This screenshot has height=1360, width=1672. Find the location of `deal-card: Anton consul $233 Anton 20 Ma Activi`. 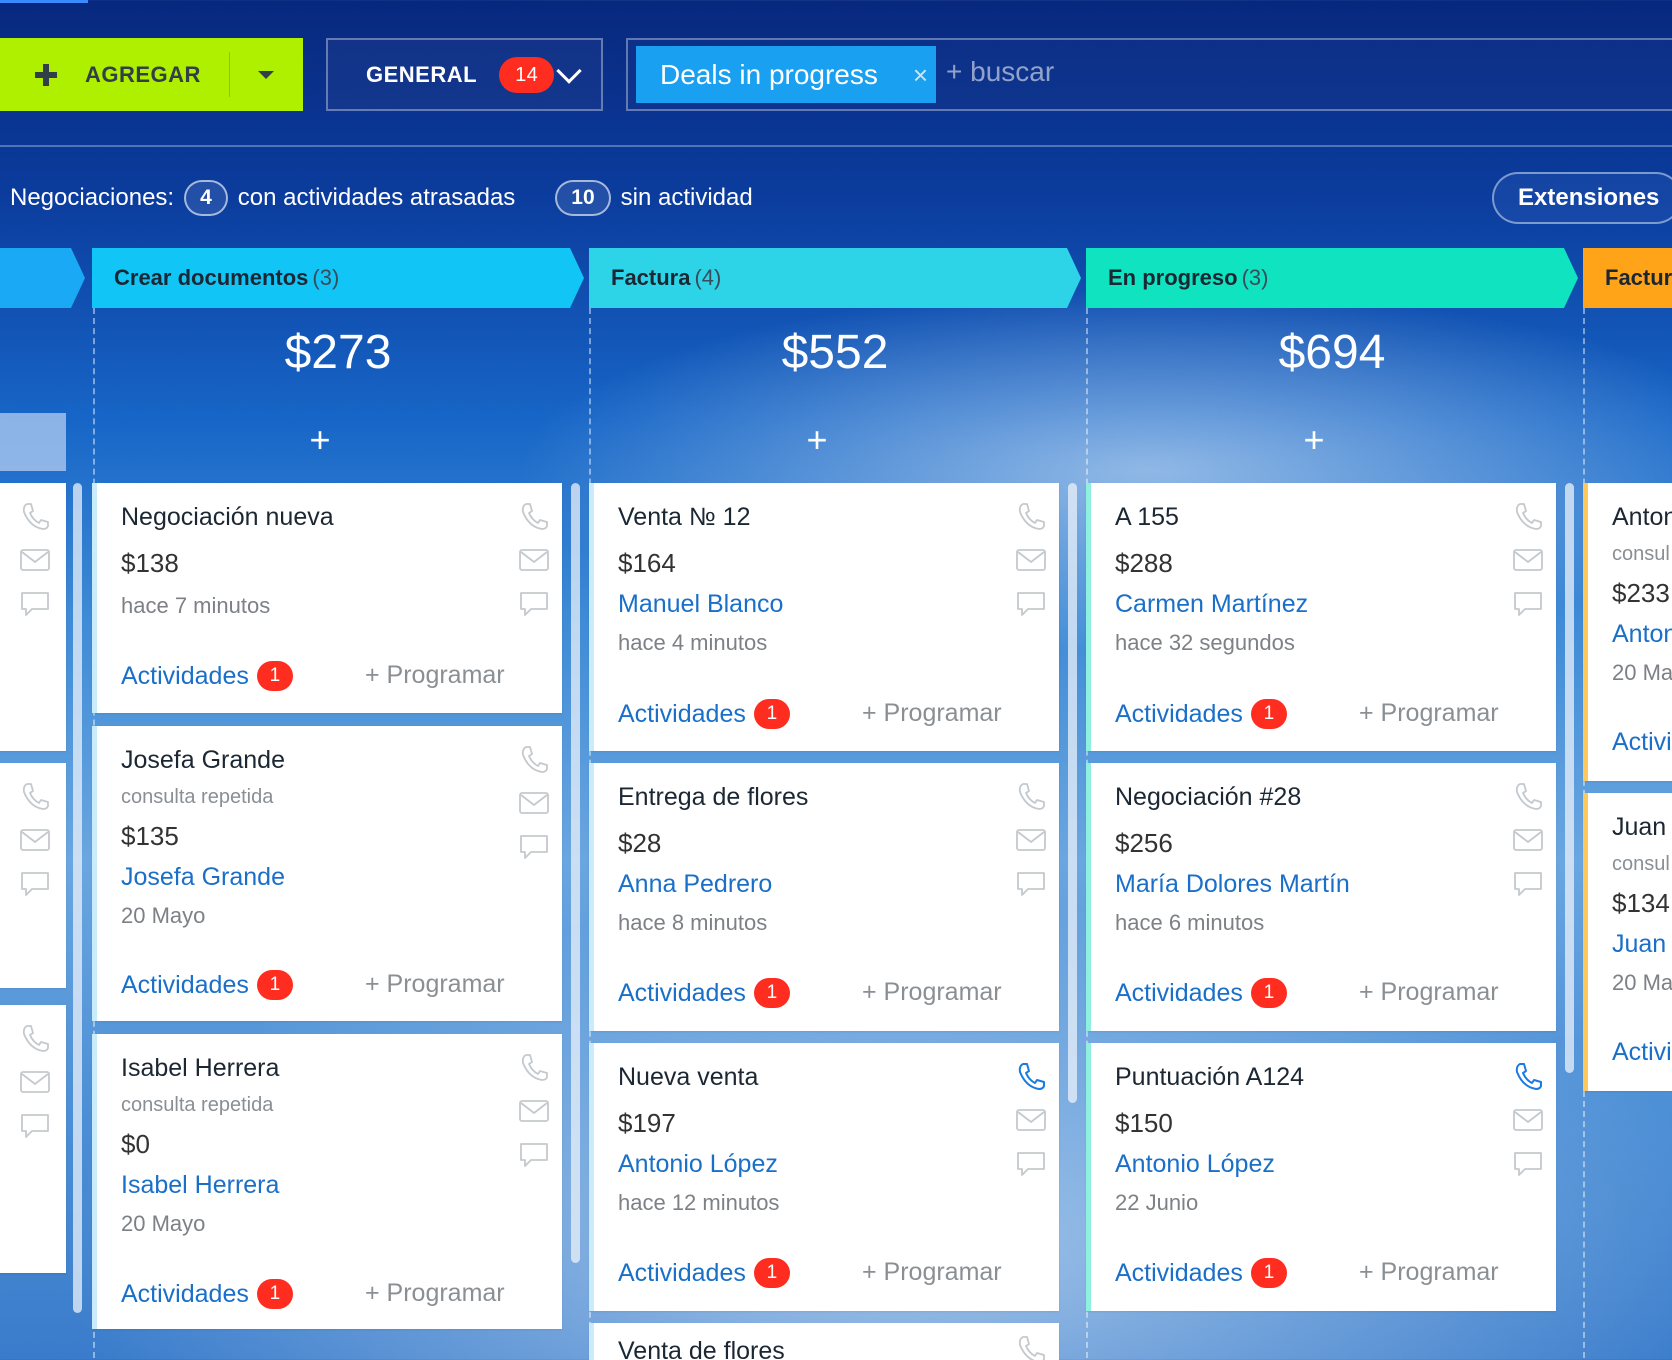

deal-card: Anton consul $233 Anton 20 Ma Activi is located at coordinates (1627, 632).